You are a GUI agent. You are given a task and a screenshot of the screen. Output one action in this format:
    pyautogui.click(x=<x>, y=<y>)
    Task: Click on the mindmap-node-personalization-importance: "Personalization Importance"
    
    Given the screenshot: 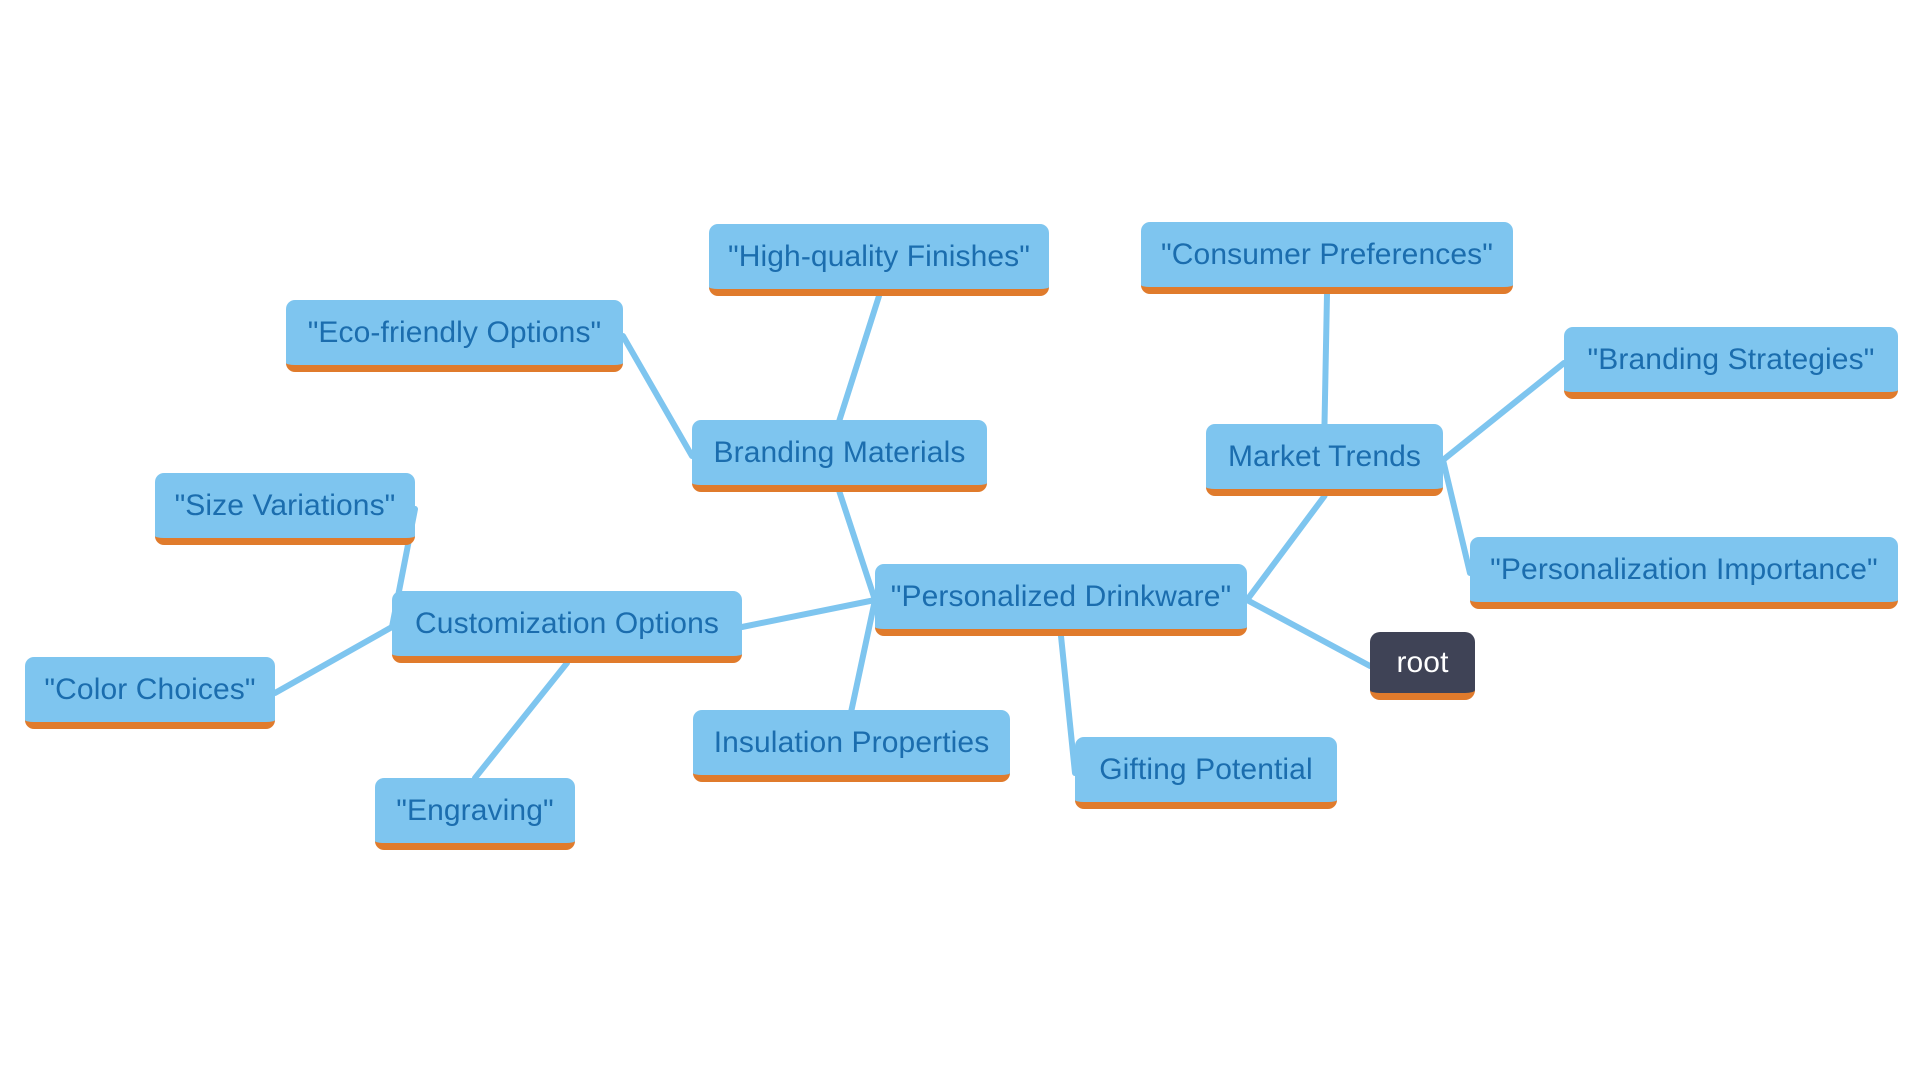 What is the action you would take?
    pyautogui.click(x=1684, y=573)
    